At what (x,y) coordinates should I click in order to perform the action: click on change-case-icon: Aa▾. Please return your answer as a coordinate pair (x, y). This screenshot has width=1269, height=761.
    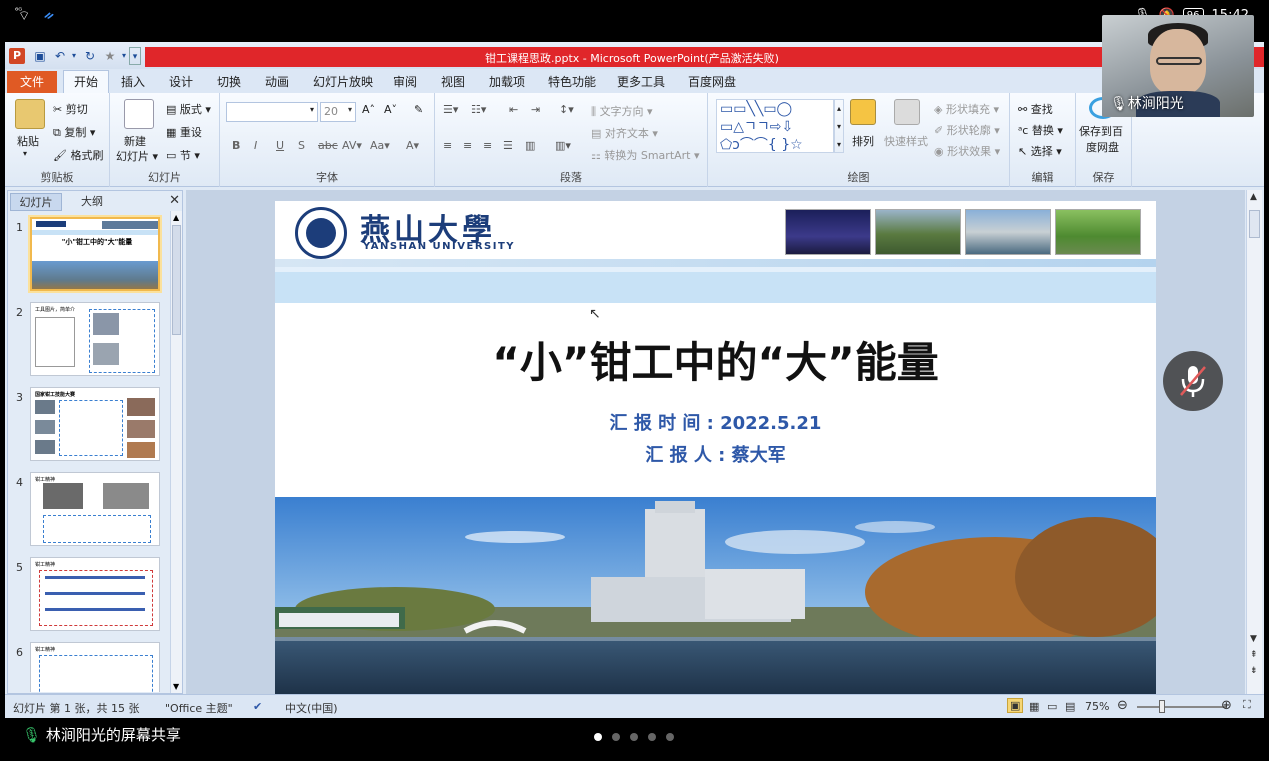
    Looking at the image, I should click on (380, 145).